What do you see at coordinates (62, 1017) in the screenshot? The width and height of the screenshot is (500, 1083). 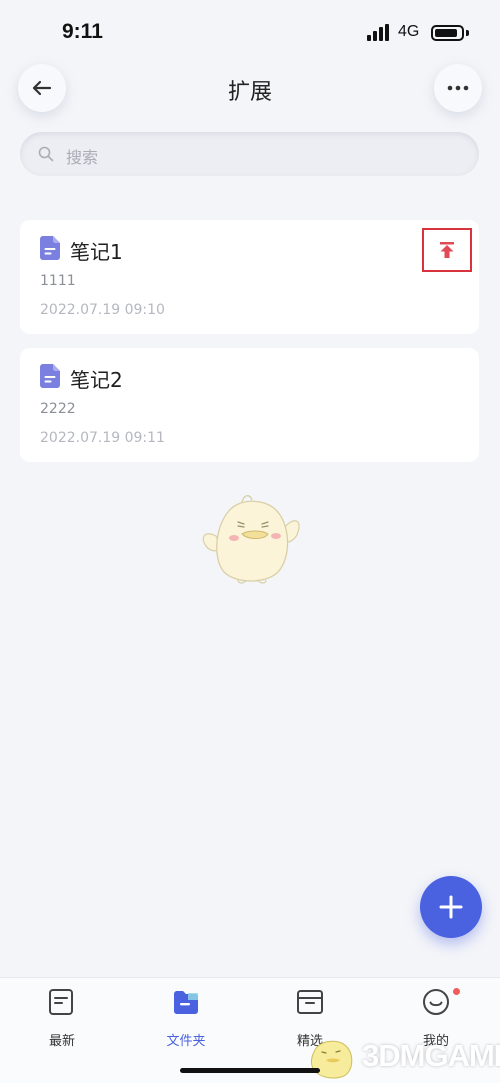 I see `nav-item-recent: 最新` at bounding box center [62, 1017].